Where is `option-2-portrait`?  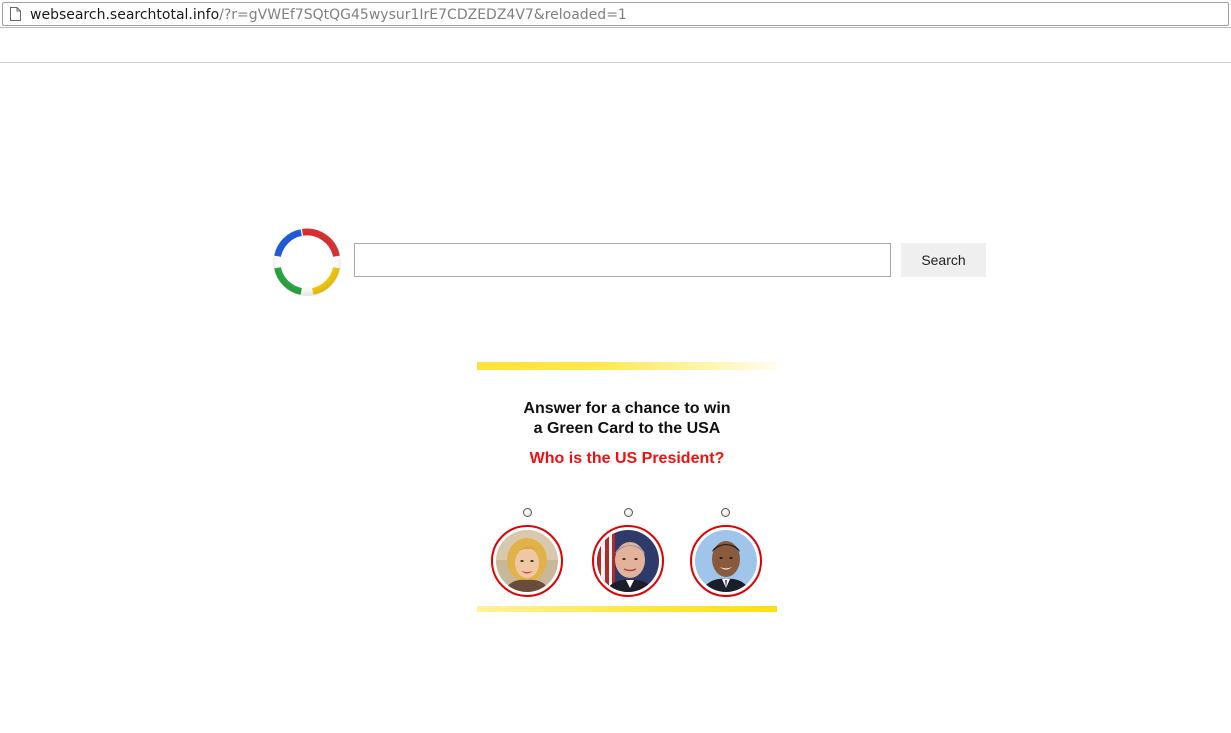 option-2-portrait is located at coordinates (628, 561).